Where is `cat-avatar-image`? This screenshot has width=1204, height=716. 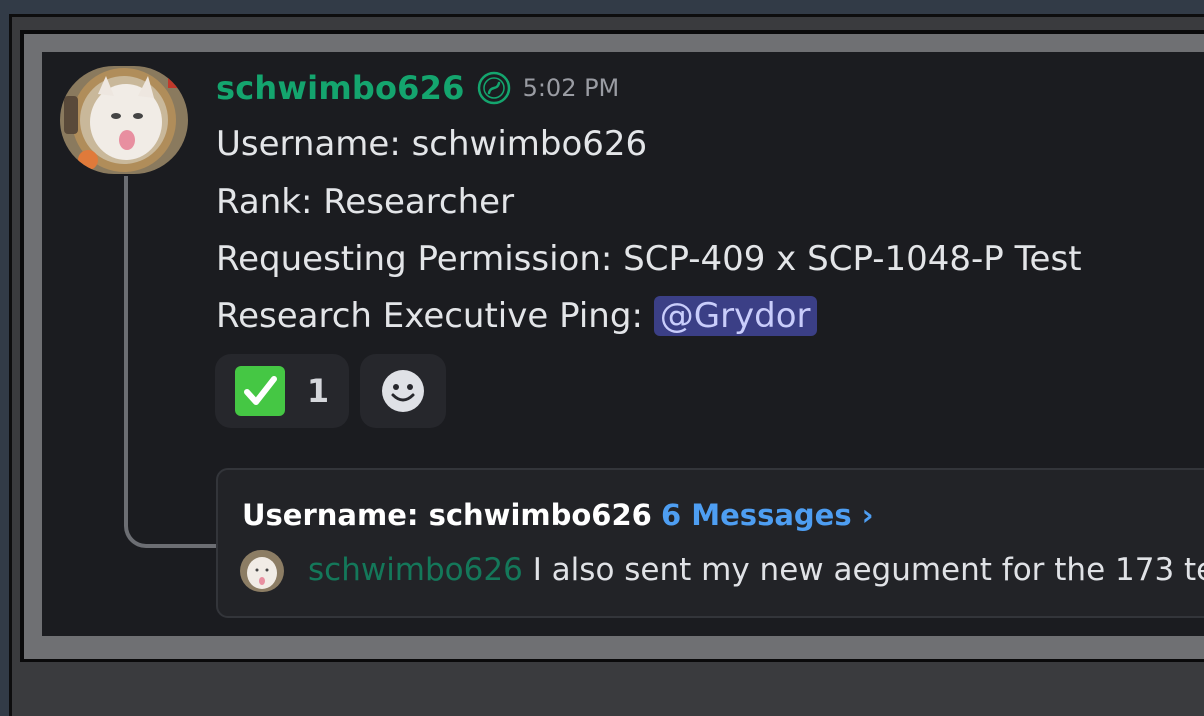 cat-avatar-image is located at coordinates (124, 120).